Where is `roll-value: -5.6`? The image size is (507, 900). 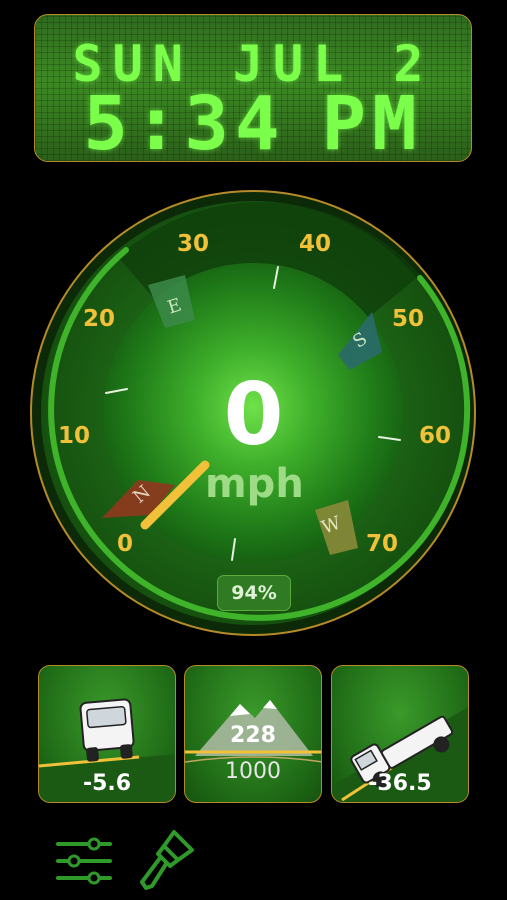 roll-value: -5.6 is located at coordinates (107, 783).